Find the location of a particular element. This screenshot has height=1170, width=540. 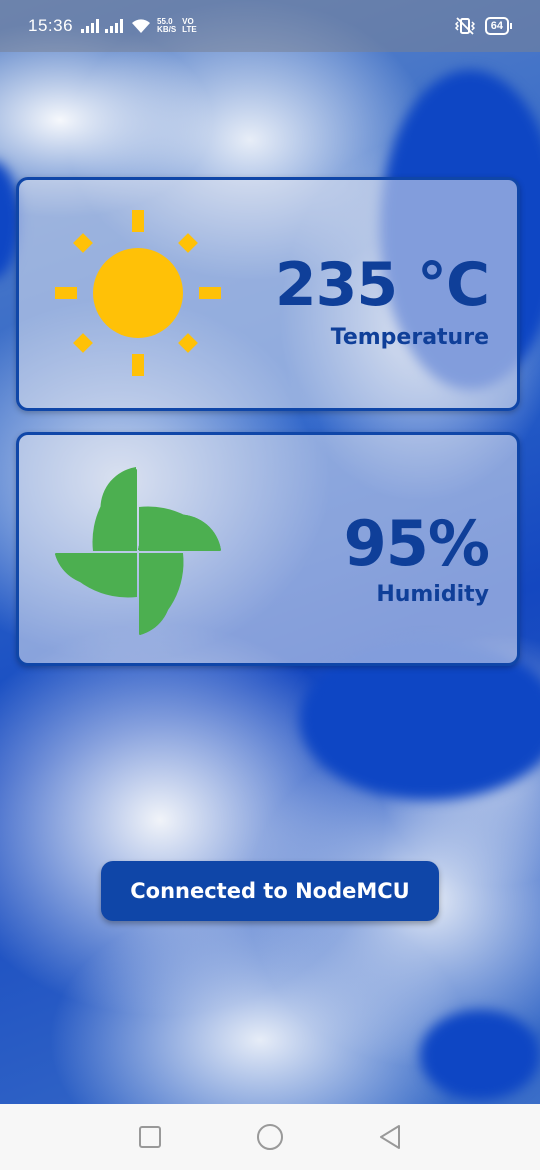

home-button is located at coordinates (270, 1137).